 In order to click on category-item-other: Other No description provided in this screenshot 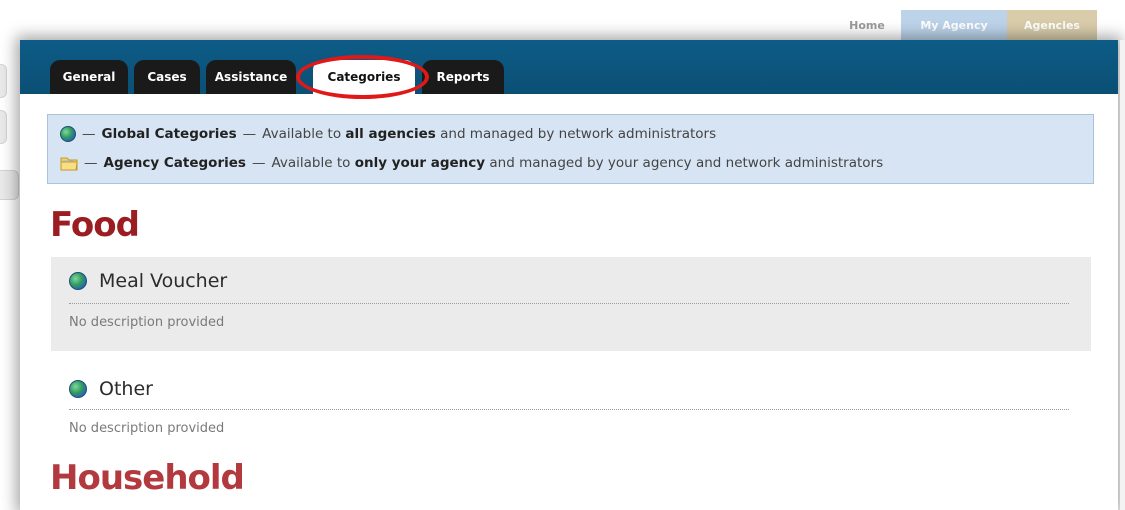, I will do `click(571, 405)`.